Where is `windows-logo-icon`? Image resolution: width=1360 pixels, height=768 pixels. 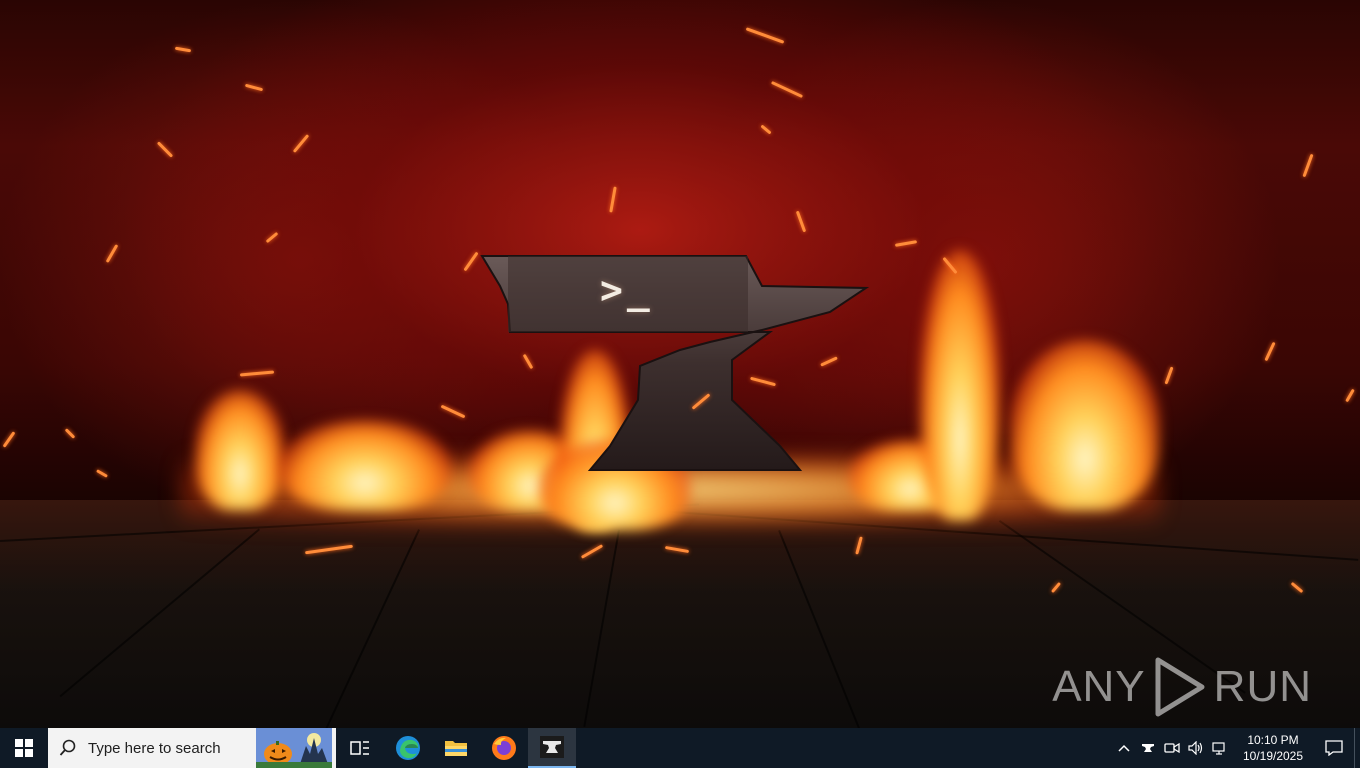
windows-logo-icon is located at coordinates (24, 748).